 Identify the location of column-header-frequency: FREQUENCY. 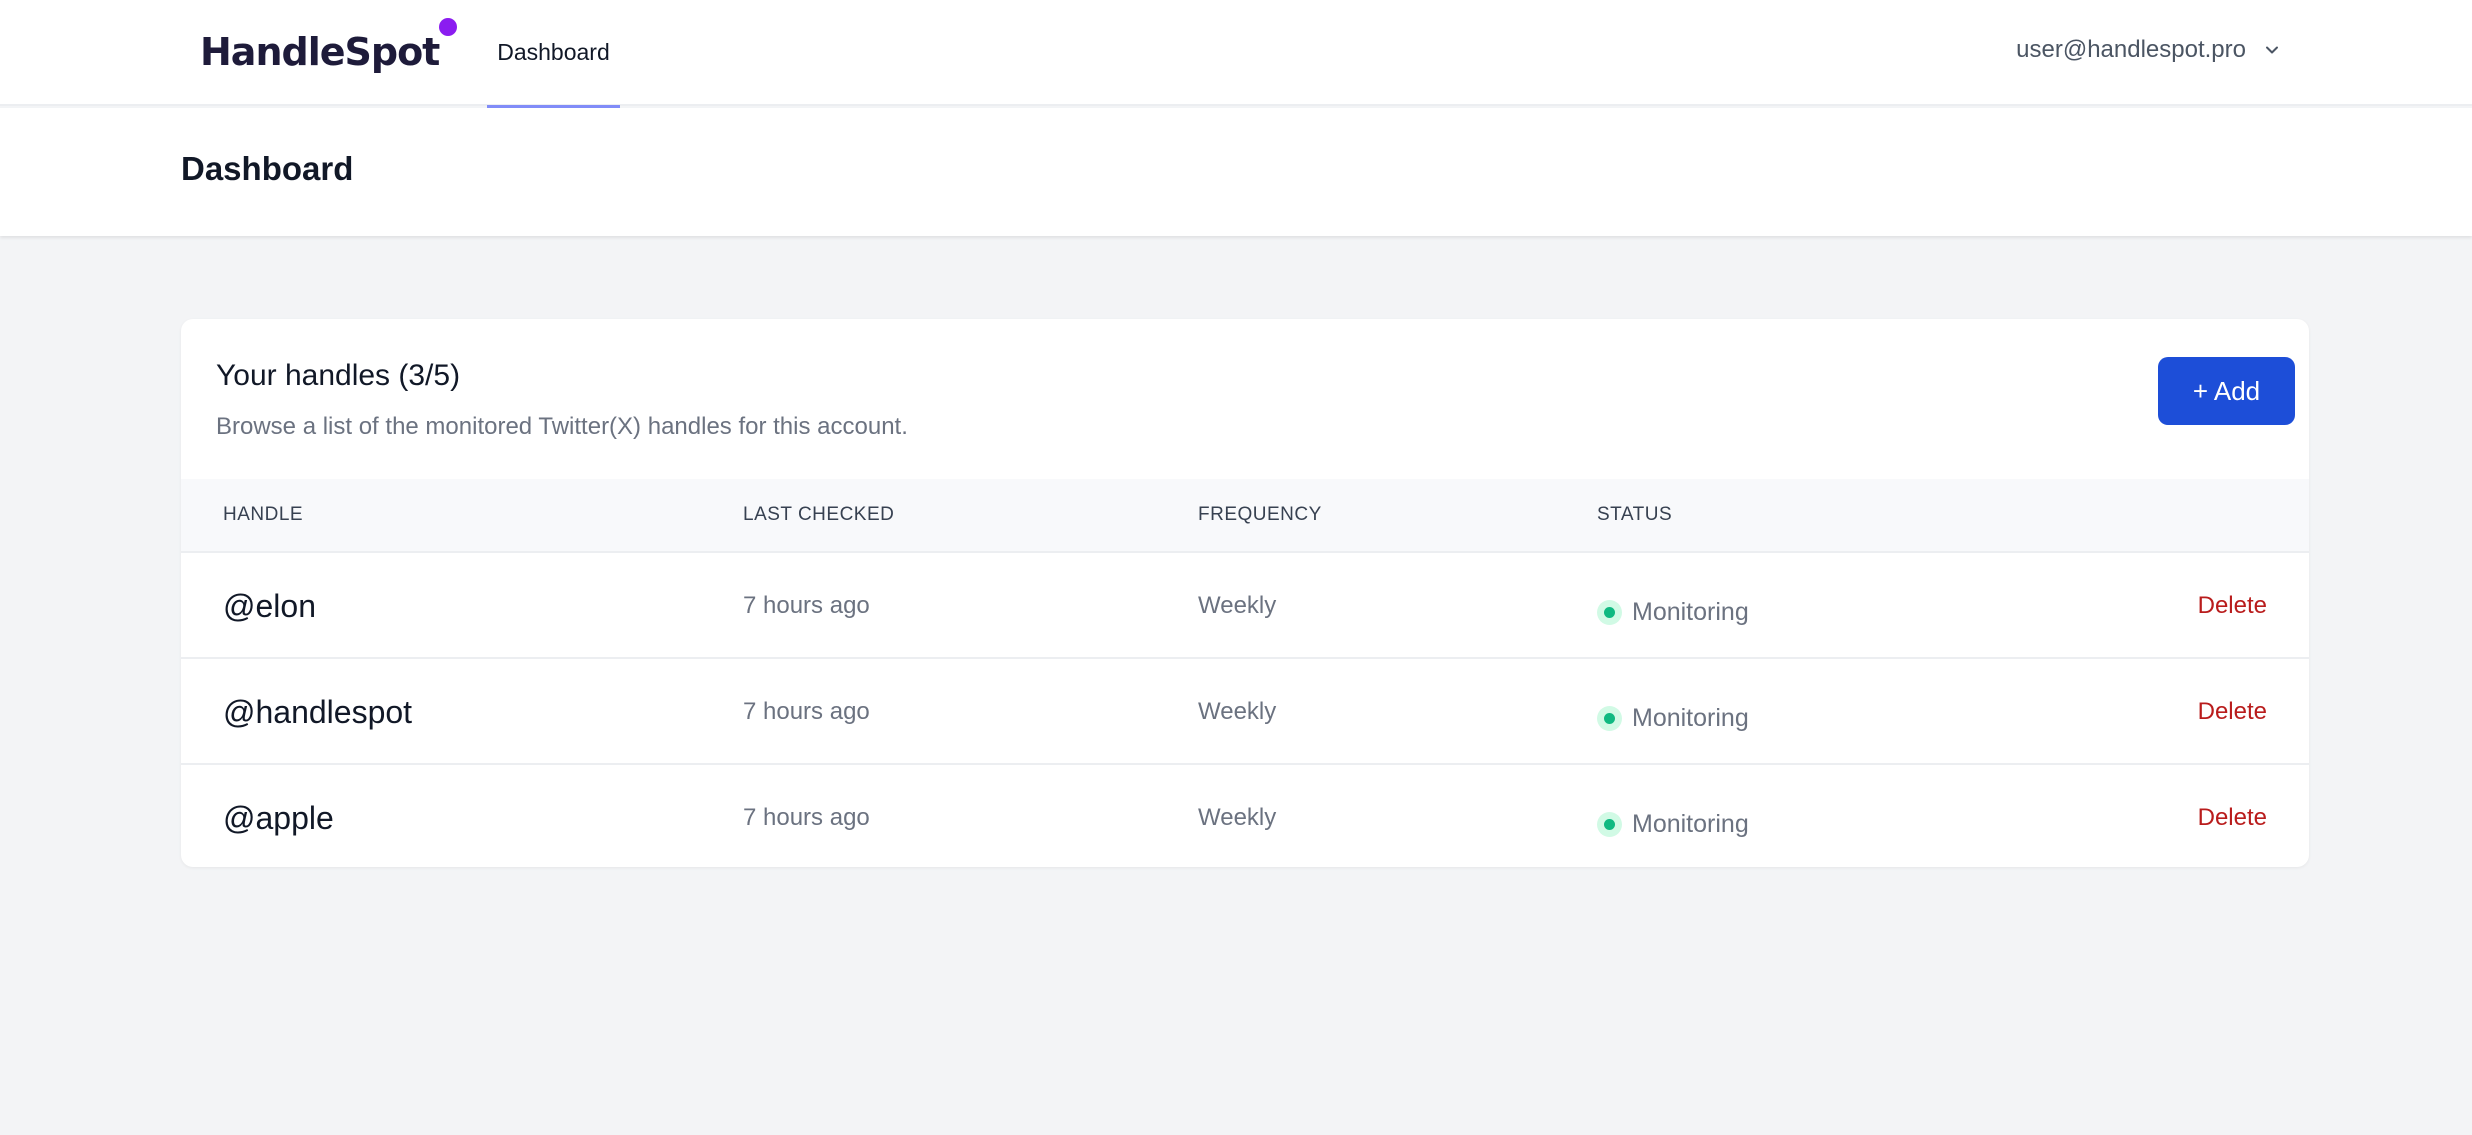
(1260, 514).